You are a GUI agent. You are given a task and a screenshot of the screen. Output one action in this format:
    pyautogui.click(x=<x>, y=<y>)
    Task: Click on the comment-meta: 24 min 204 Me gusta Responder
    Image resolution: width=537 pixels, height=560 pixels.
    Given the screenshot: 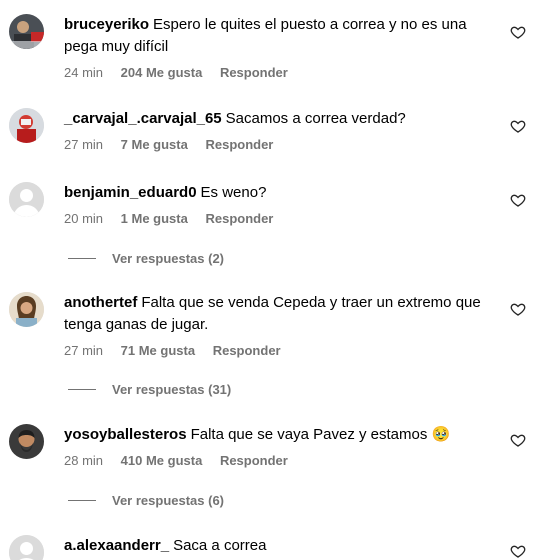 What is the action you would take?
    pyautogui.click(x=274, y=73)
    